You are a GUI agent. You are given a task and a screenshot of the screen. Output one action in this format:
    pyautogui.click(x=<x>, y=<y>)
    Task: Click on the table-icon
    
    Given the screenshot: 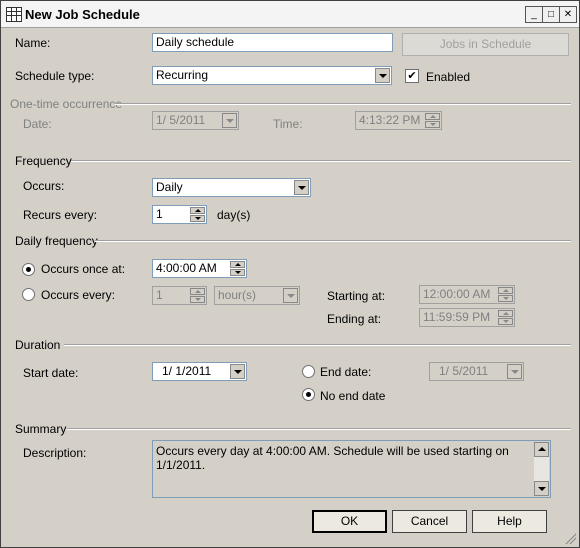 What is the action you would take?
    pyautogui.click(x=14, y=14)
    